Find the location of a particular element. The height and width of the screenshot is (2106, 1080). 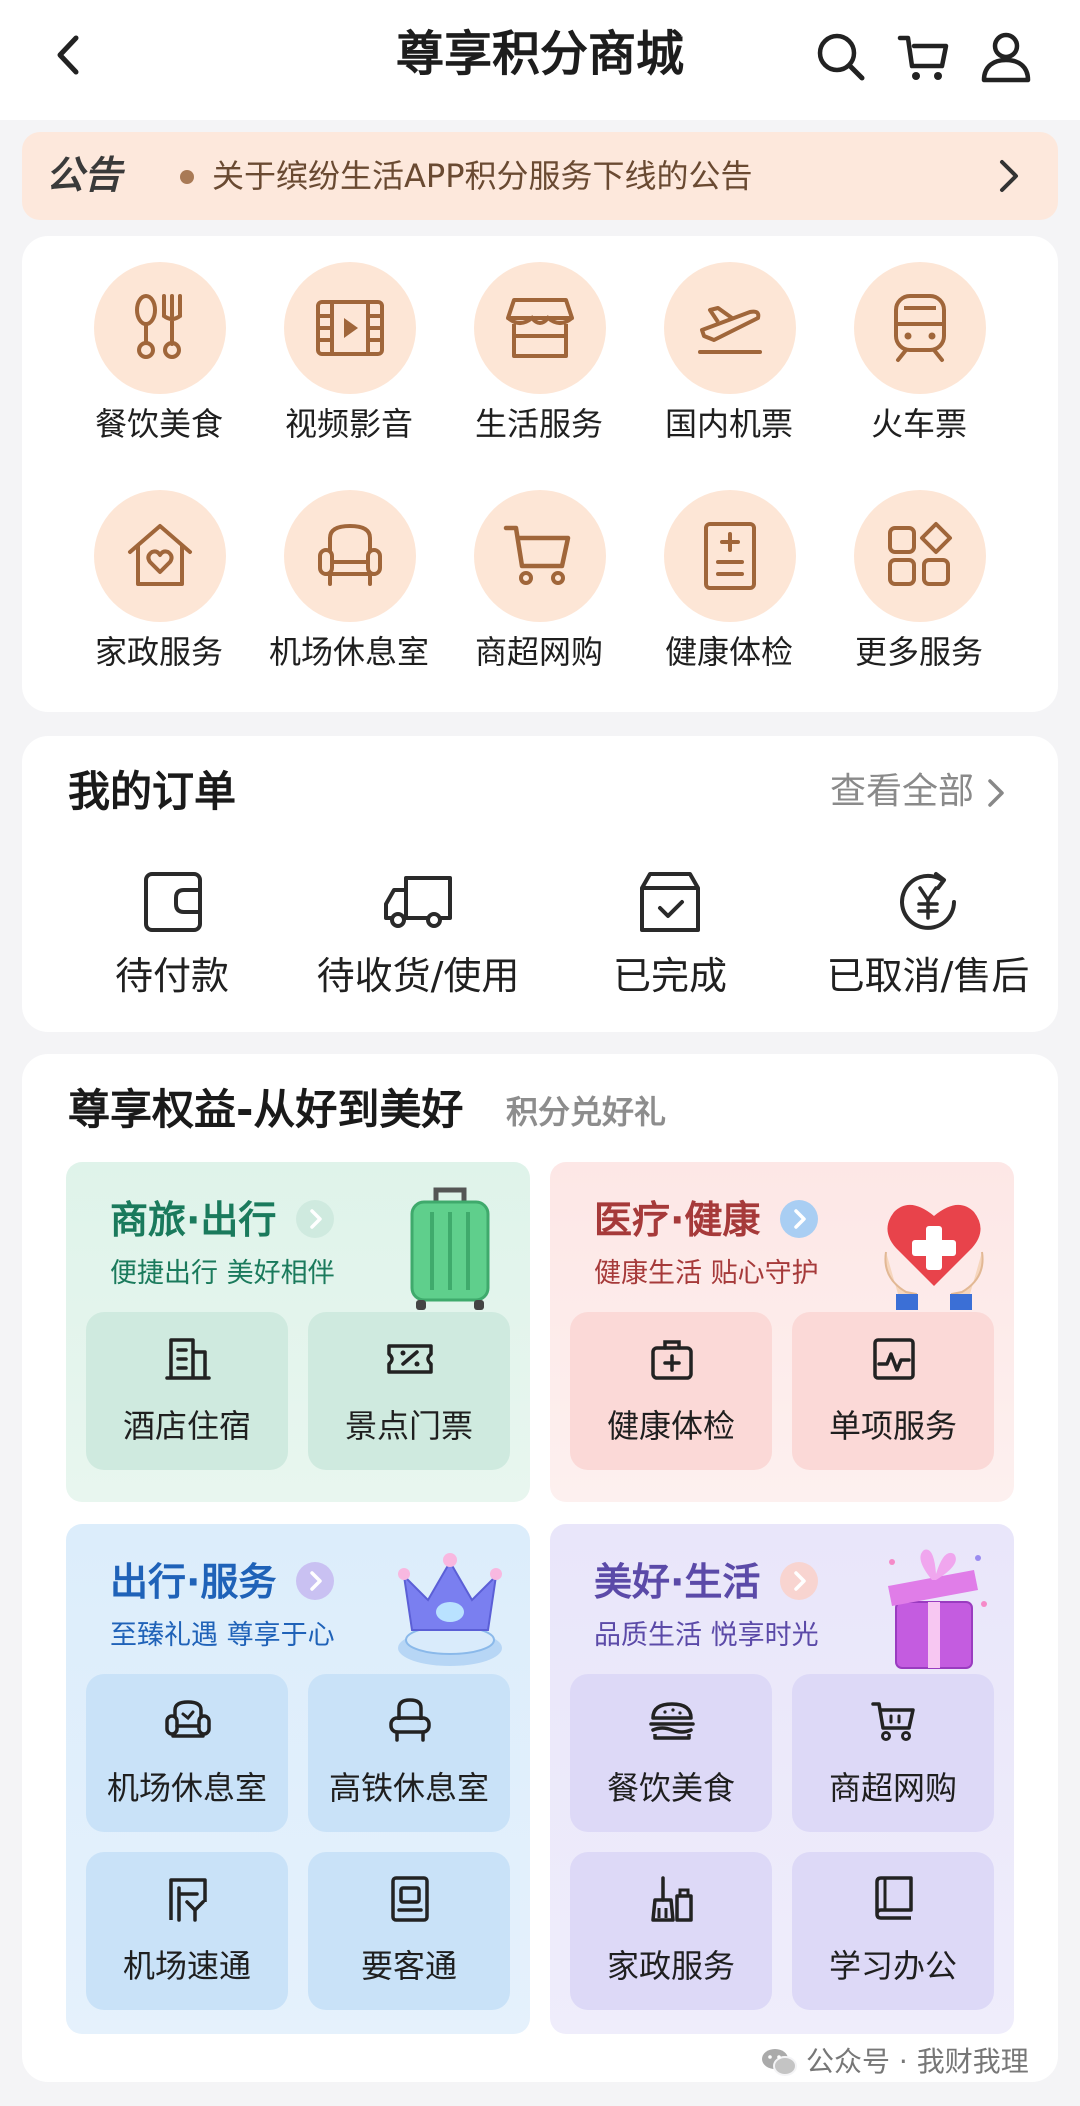

top-nav-bar: 尊享积分商城 is located at coordinates (540, 60).